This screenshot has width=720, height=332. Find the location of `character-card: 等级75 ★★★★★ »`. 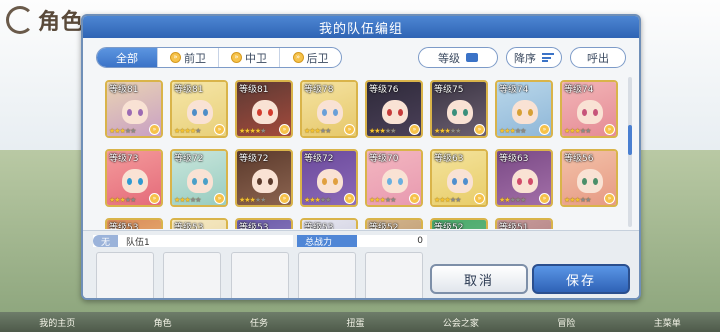

character-card: 等级75 ★★★★★ » is located at coordinates (459, 109).